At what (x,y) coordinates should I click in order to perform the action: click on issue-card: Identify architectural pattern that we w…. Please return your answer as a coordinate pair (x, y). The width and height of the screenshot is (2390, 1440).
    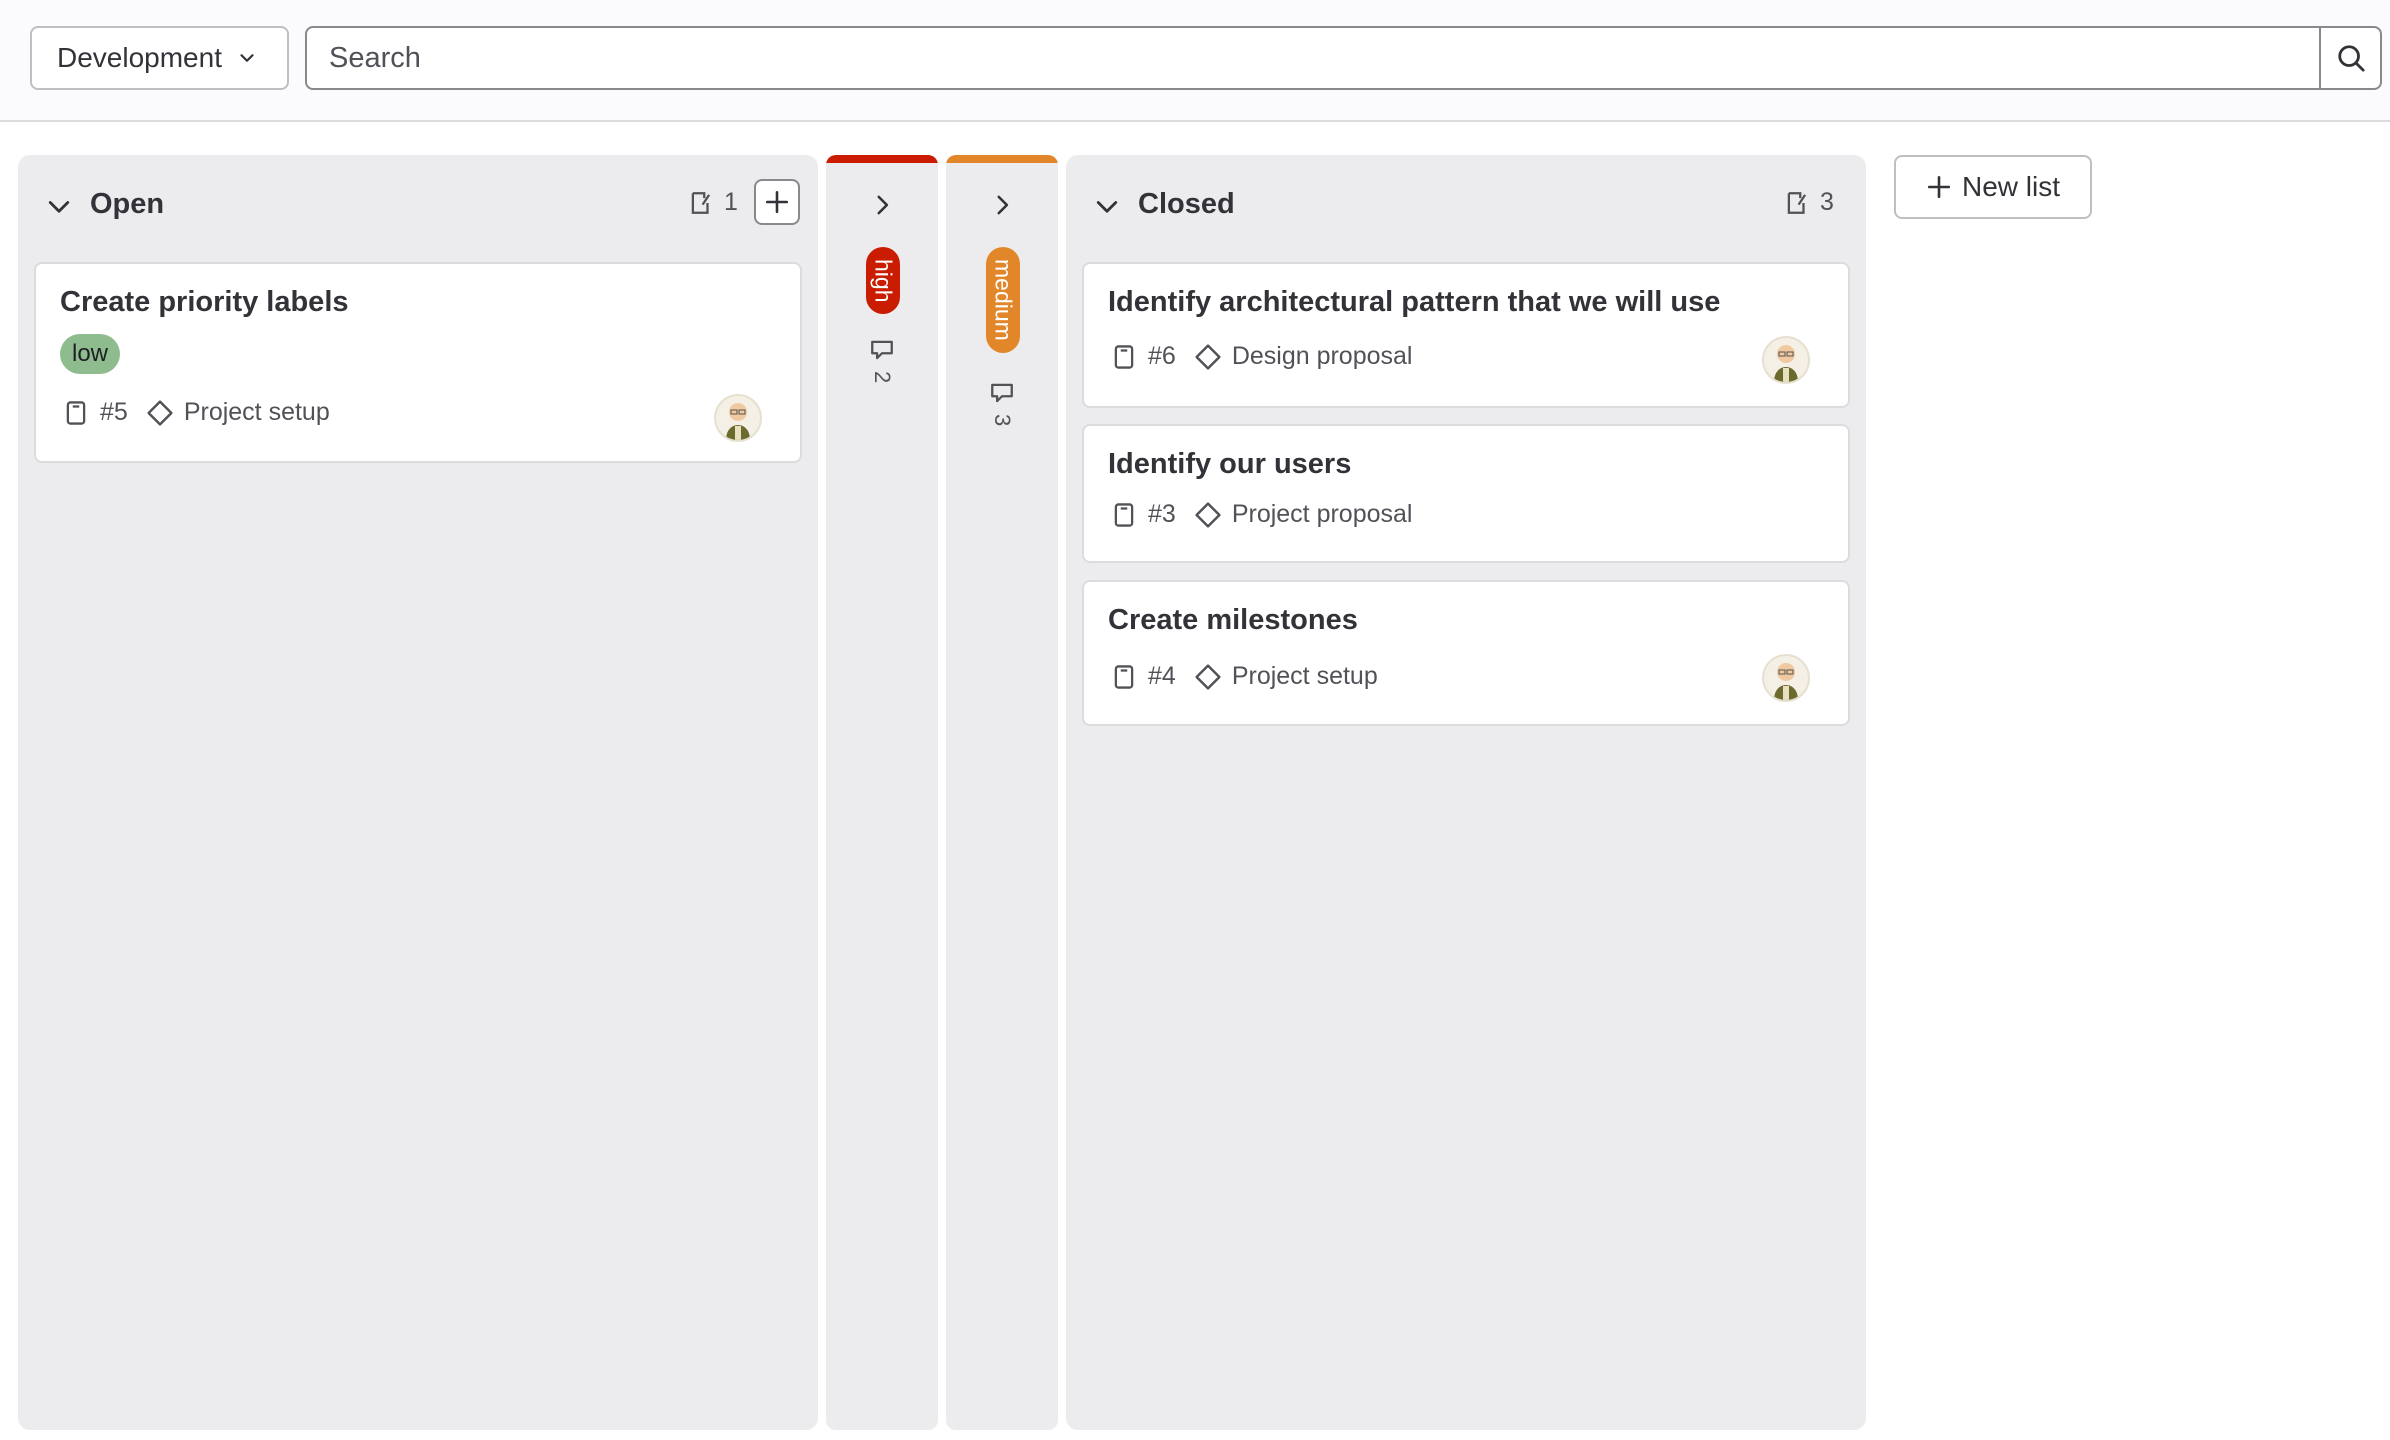
    Looking at the image, I should click on (1466, 335).